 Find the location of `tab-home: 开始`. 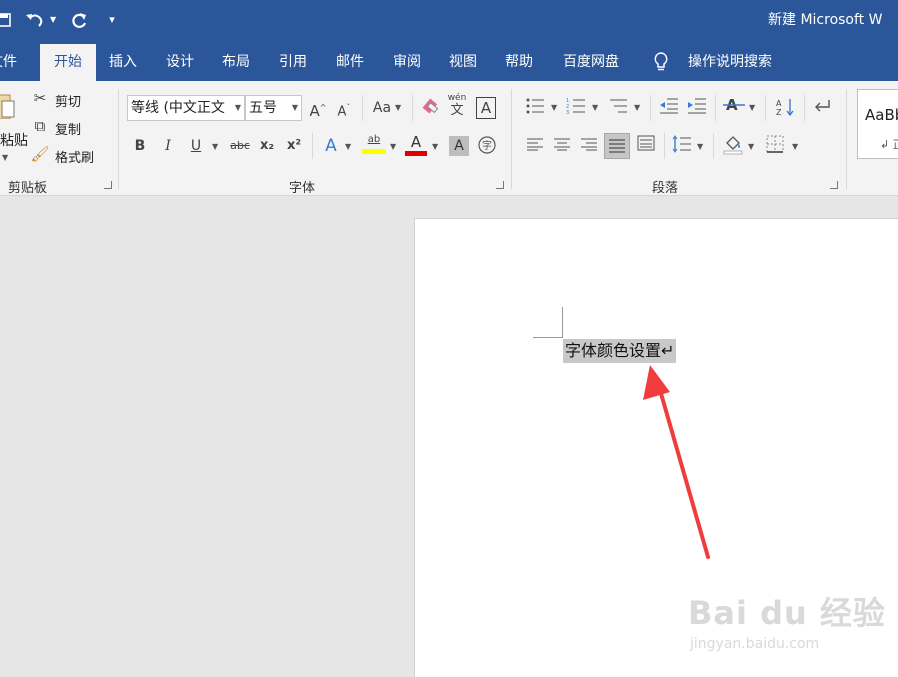

tab-home: 开始 is located at coordinates (68, 62).